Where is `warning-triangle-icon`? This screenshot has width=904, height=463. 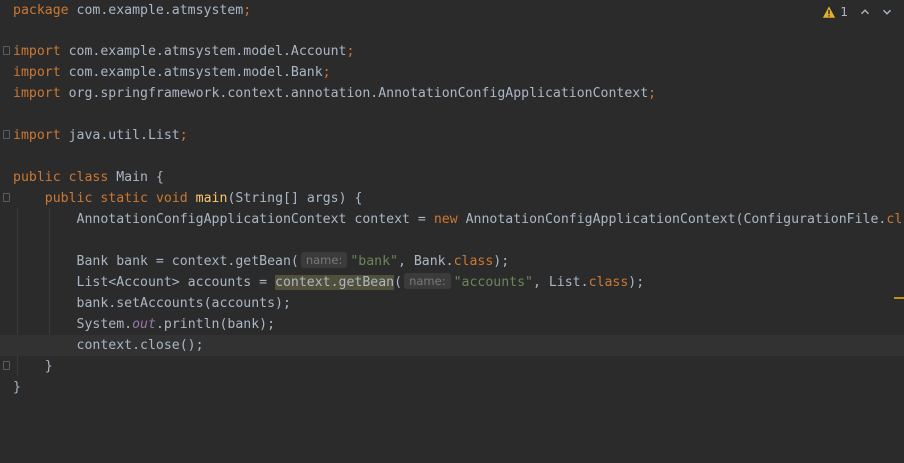 warning-triangle-icon is located at coordinates (829, 12).